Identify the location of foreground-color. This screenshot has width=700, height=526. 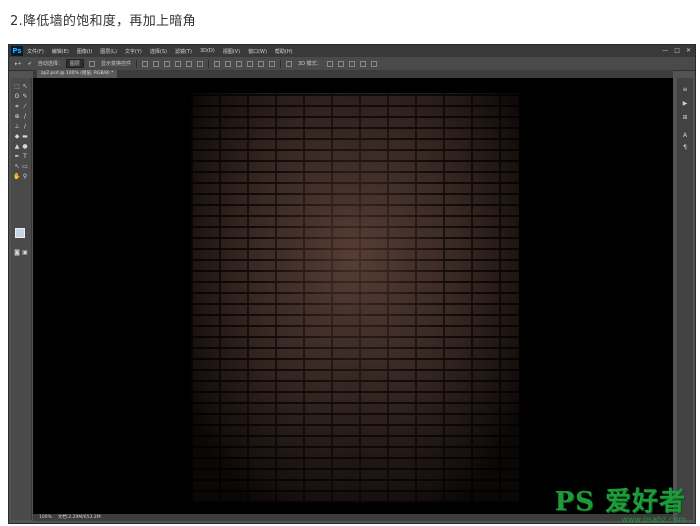
(20, 233).